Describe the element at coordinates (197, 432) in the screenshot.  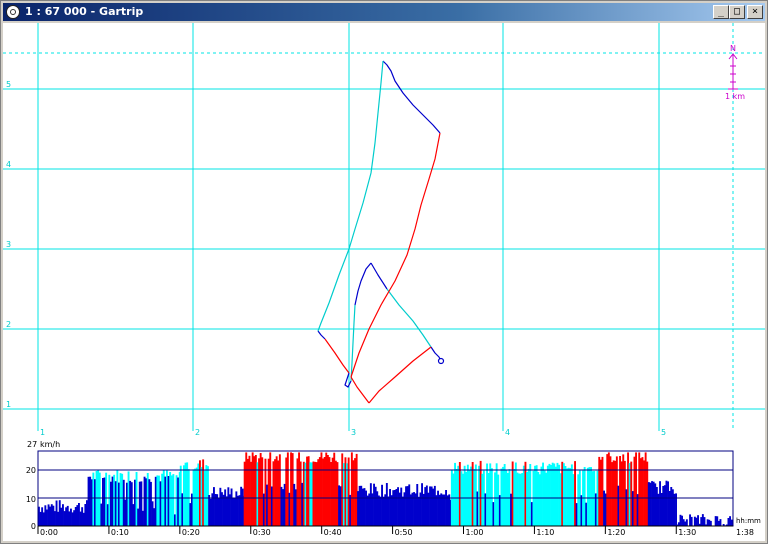
I see `x-axis-label: 2` at that location.